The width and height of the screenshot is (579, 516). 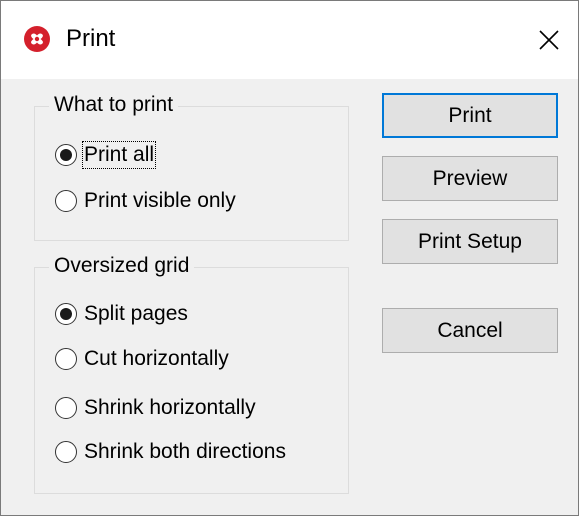 I want to click on radio-label: Cut horizontally, so click(x=156, y=358).